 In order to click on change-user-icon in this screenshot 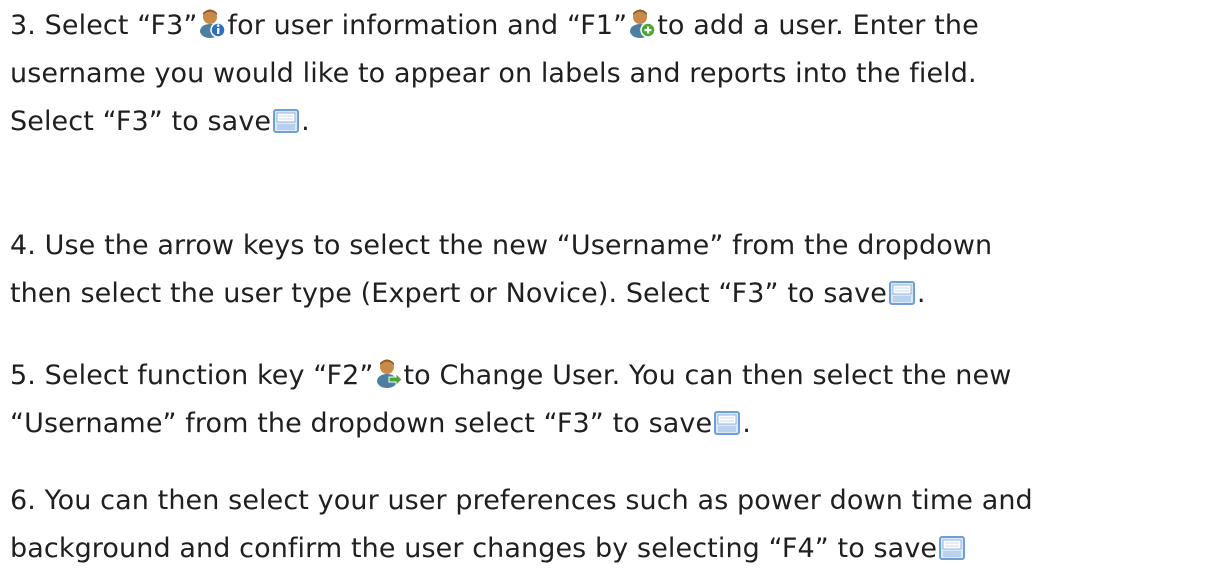, I will do `click(389, 373)`.